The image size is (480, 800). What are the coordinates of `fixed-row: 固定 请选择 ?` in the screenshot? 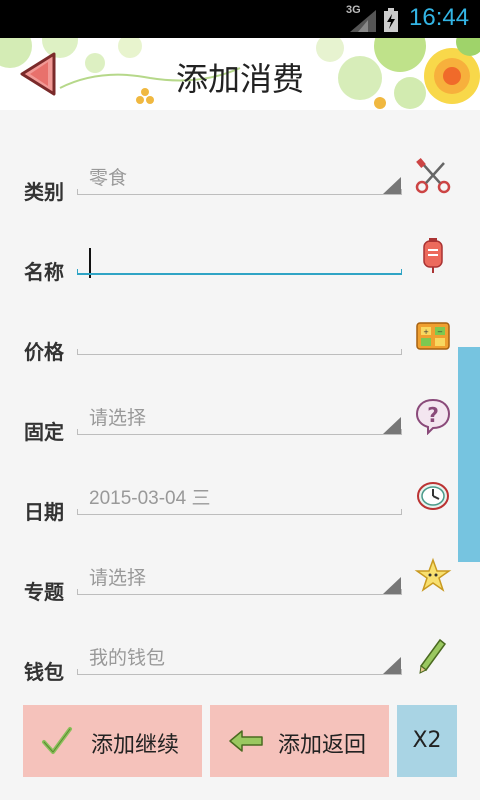 It's located at (240, 430).